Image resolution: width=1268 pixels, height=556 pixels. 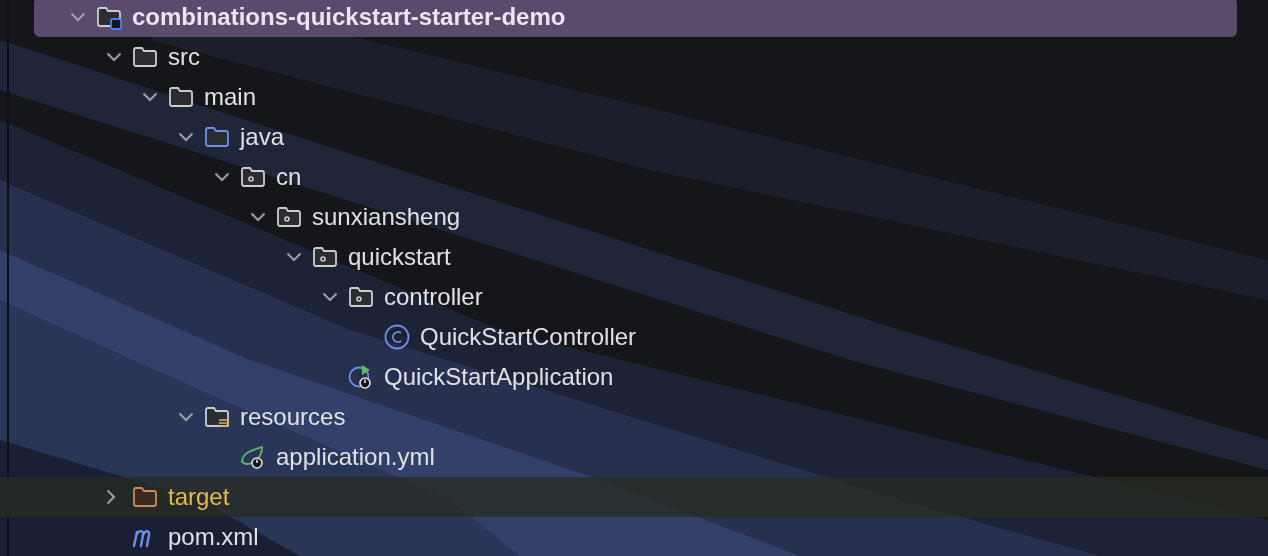 I want to click on class-icon, so click(x=397, y=337).